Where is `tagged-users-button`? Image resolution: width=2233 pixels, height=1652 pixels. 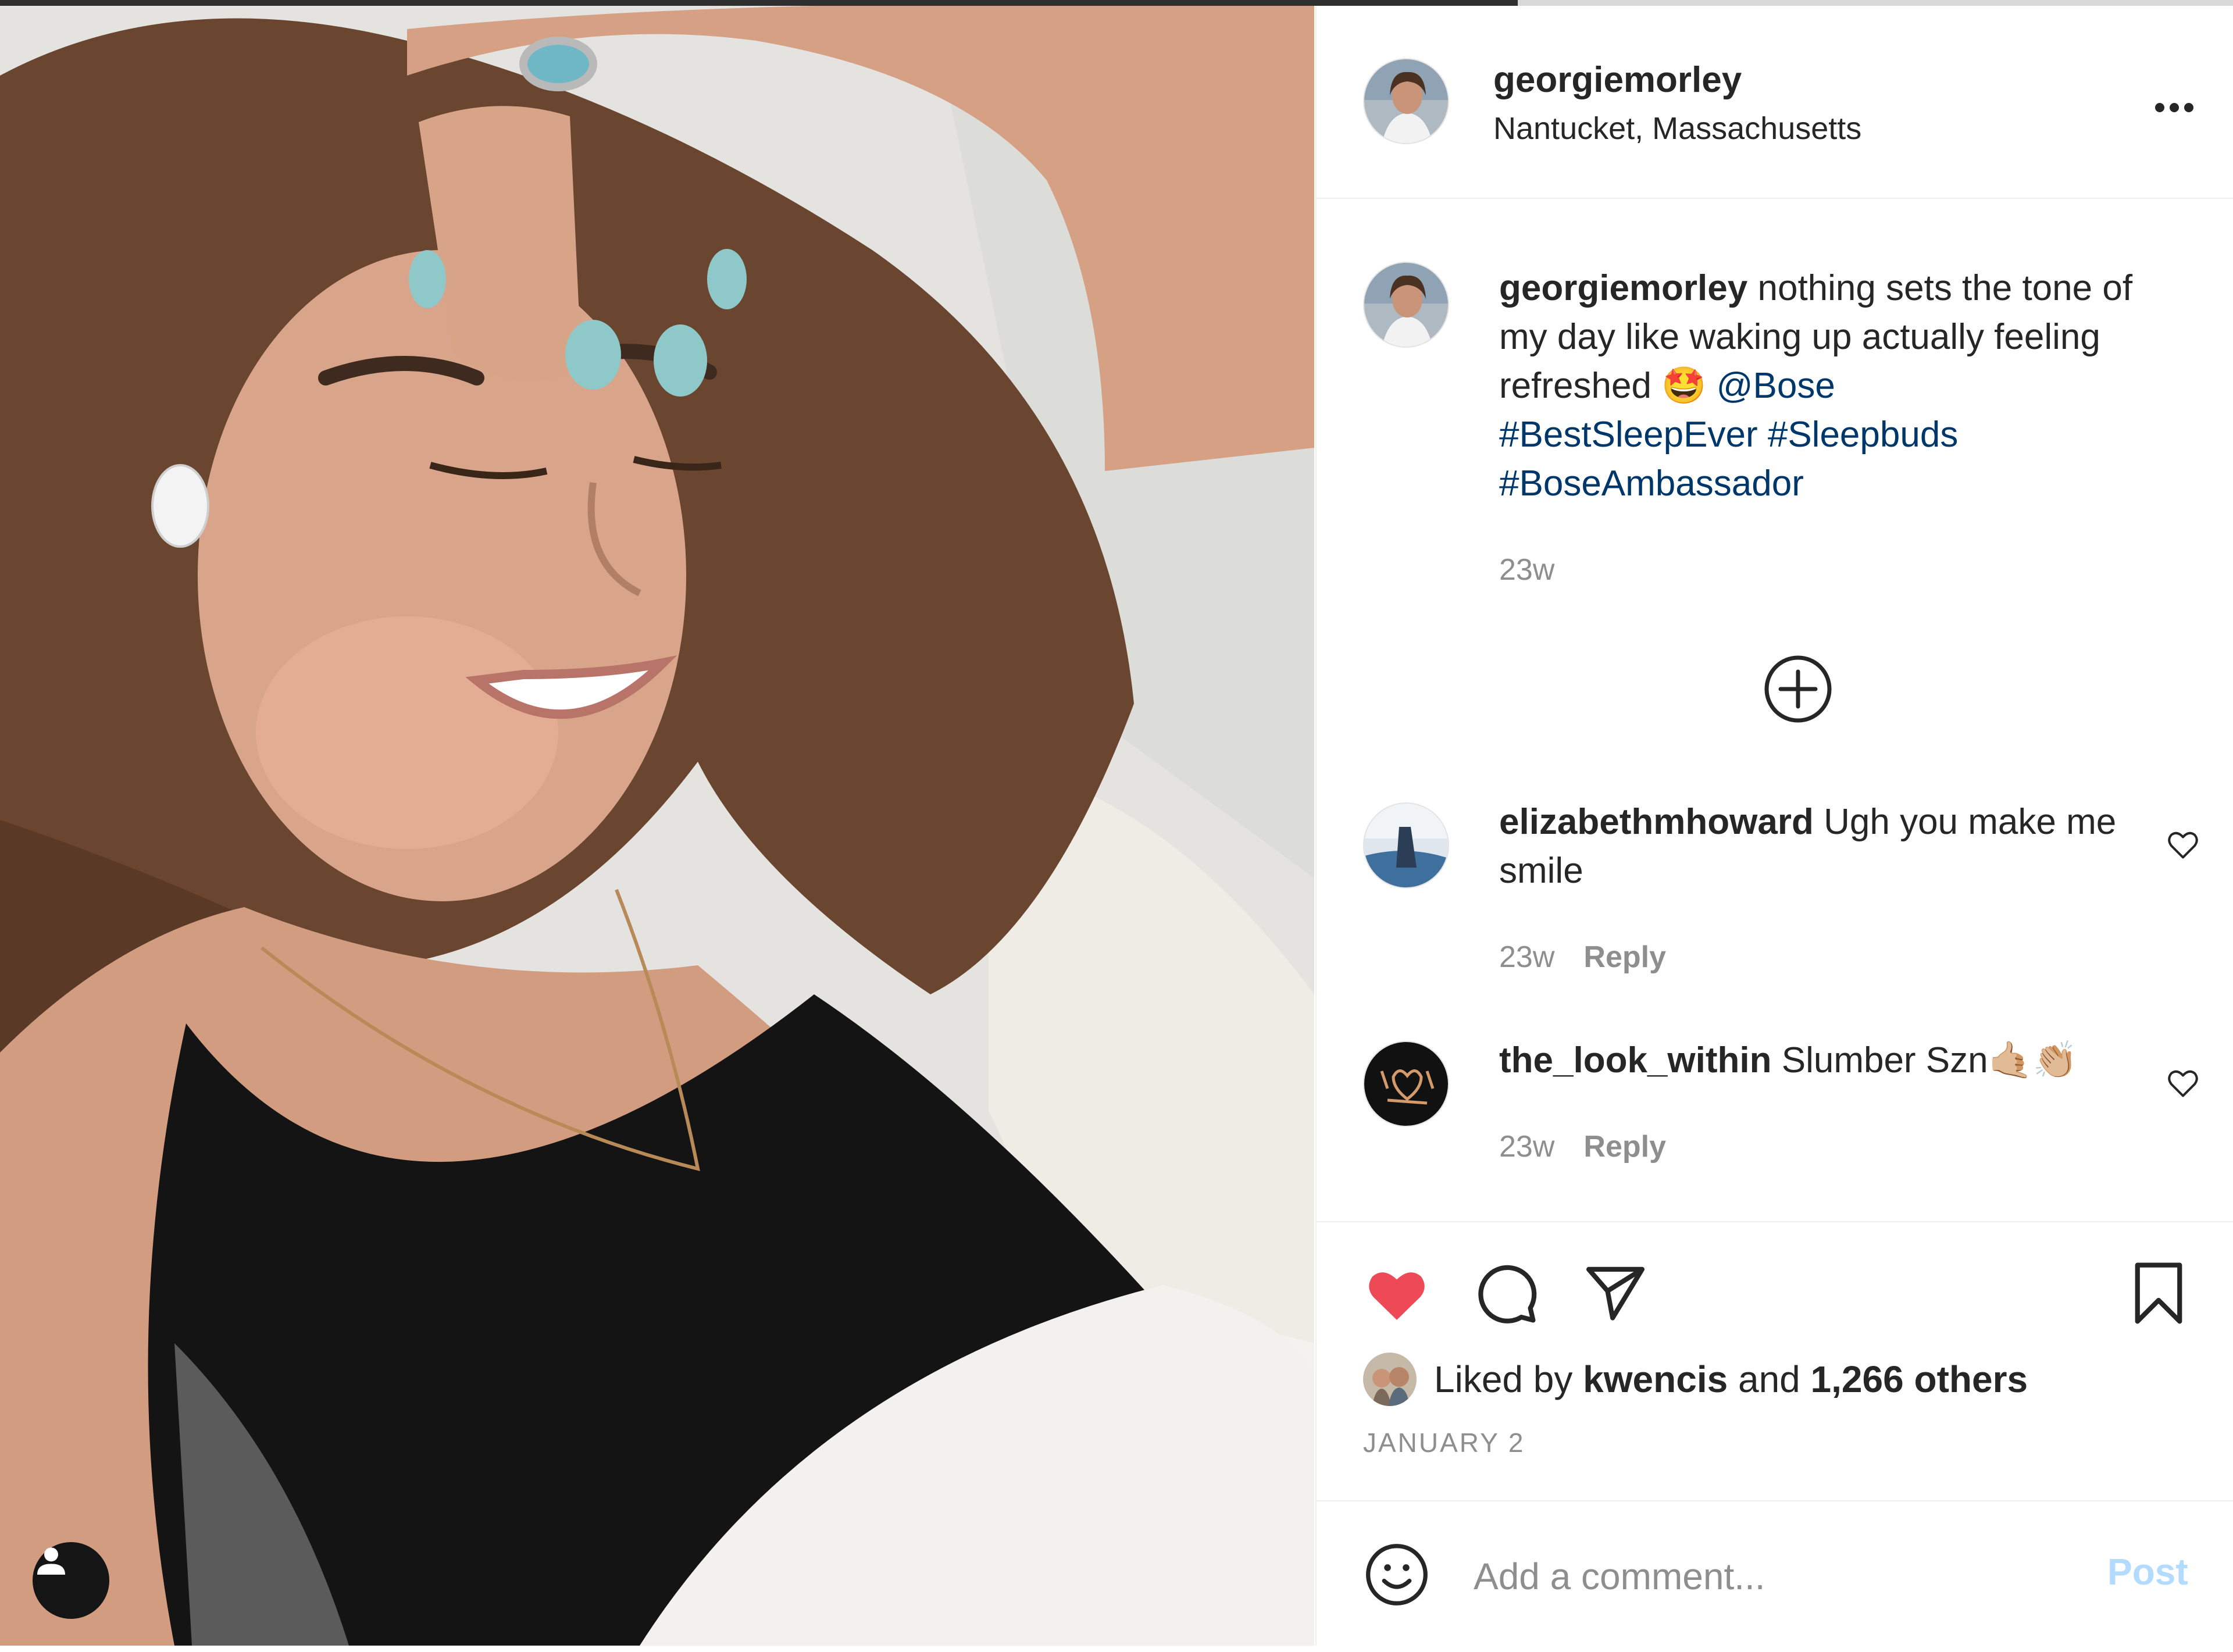 tagged-users-button is located at coordinates (71, 1580).